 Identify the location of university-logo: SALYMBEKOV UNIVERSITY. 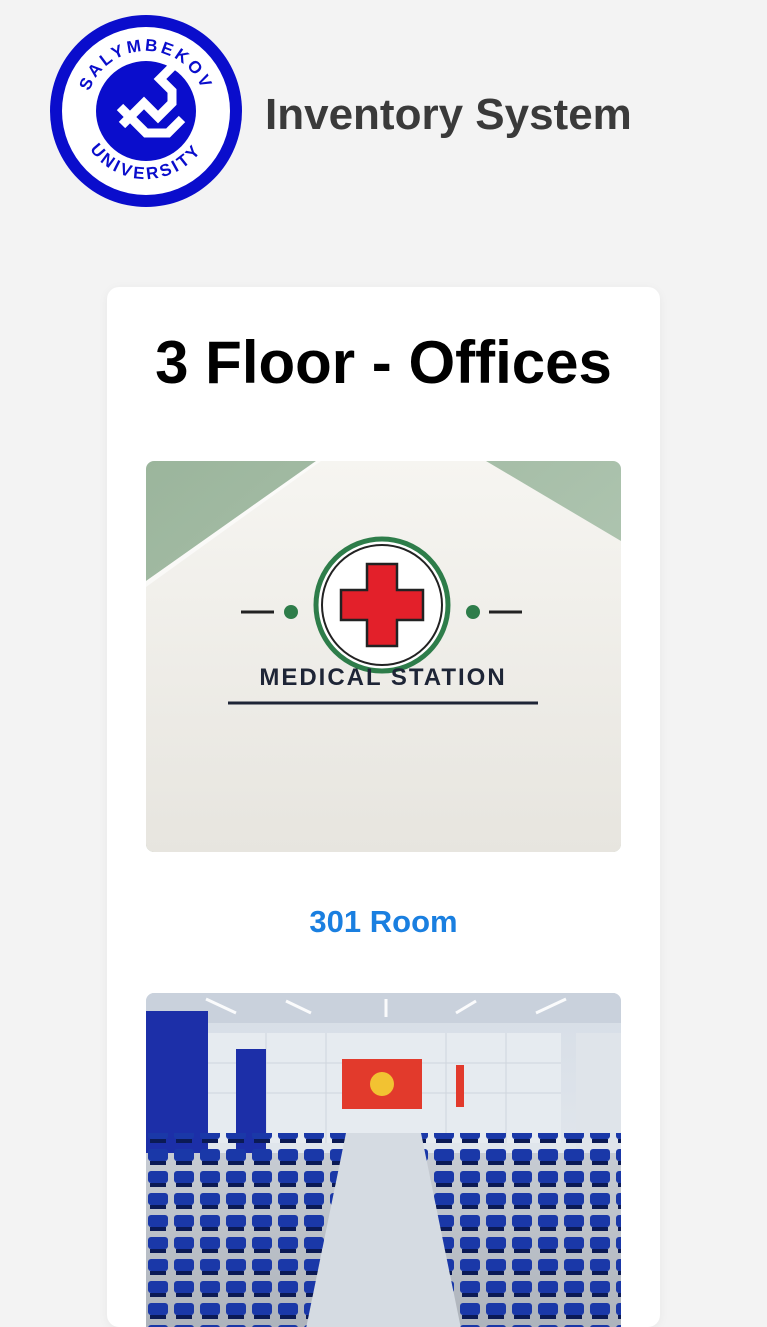
(146, 111).